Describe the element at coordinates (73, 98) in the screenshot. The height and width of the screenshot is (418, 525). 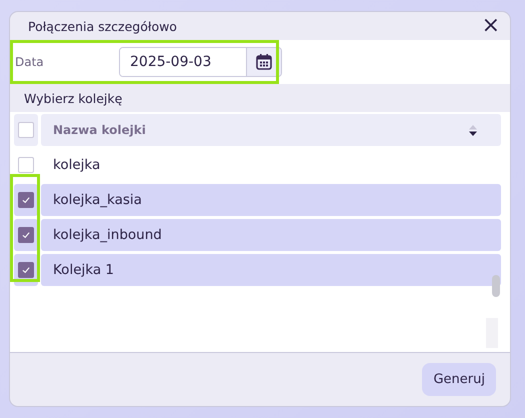
I see `section-title: Wybierz kolejkę` at that location.